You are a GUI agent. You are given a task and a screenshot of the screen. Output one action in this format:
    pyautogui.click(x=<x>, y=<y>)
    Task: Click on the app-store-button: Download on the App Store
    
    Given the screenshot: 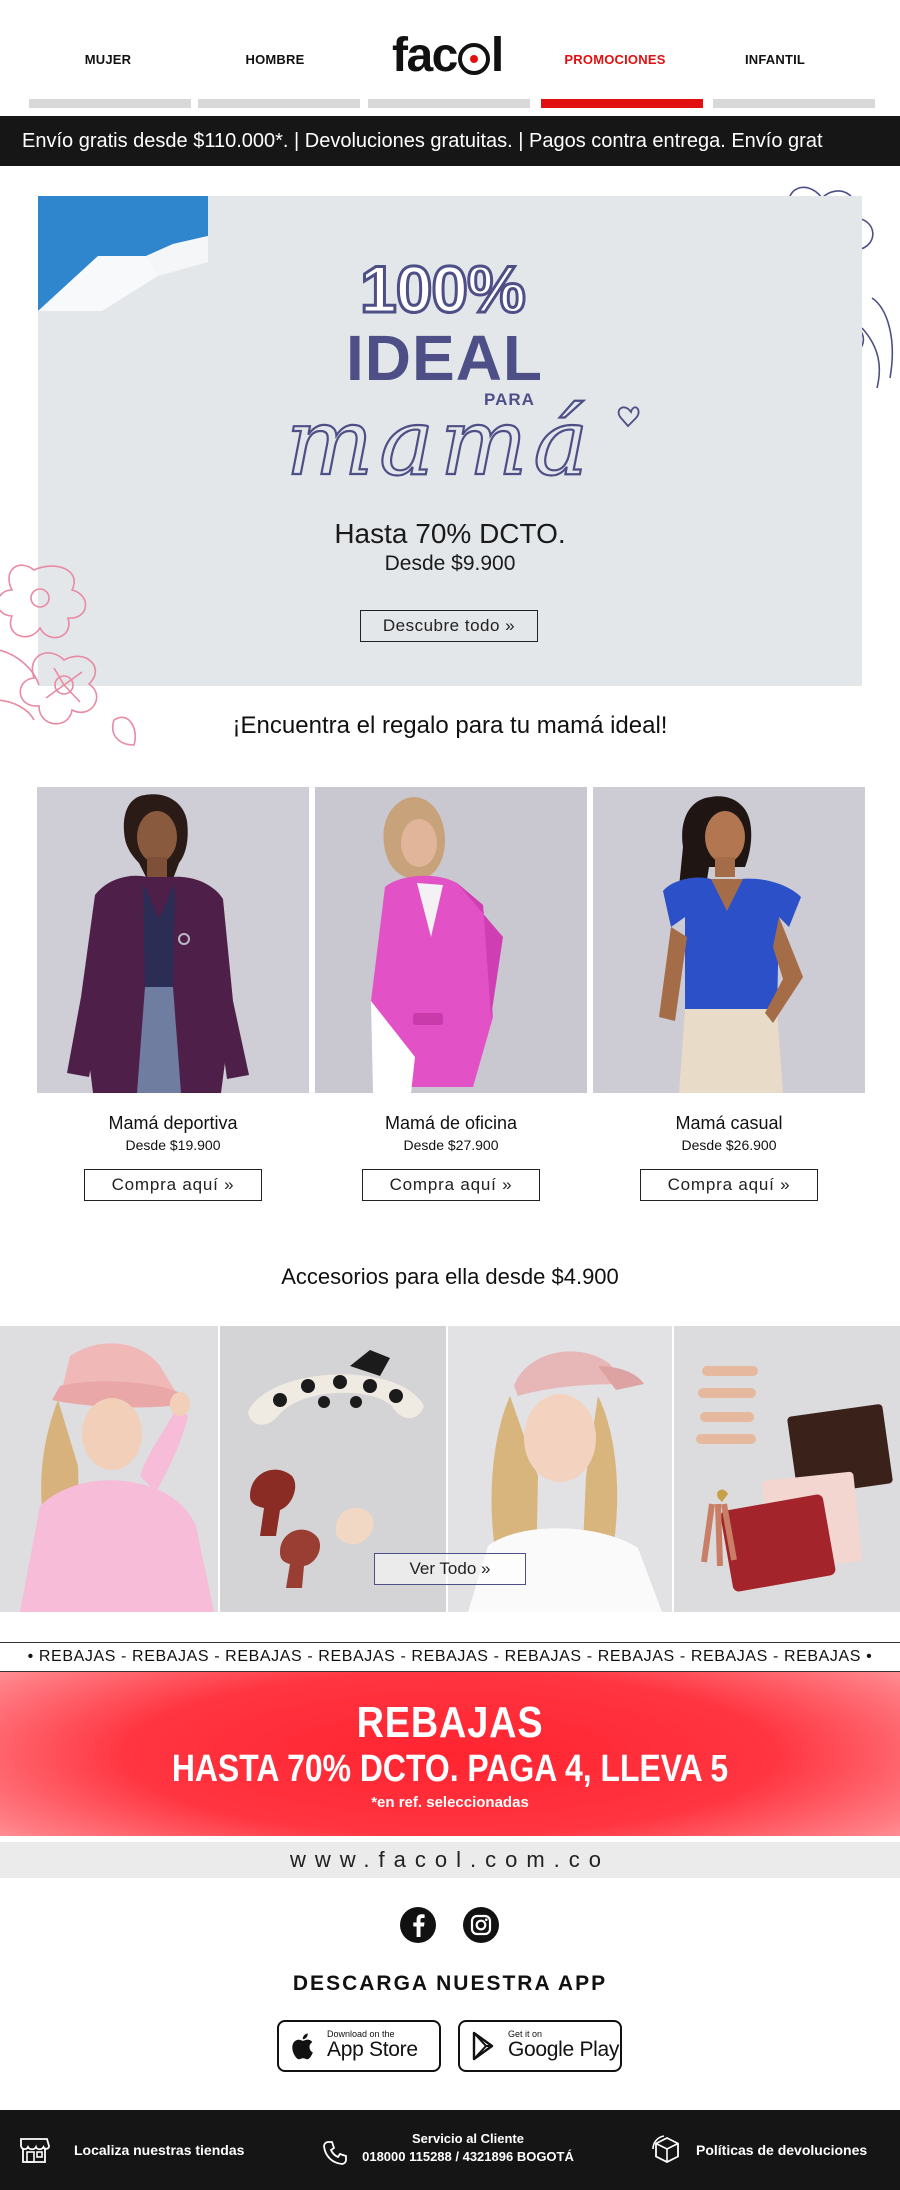 What is the action you would take?
    pyautogui.click(x=359, y=2046)
    